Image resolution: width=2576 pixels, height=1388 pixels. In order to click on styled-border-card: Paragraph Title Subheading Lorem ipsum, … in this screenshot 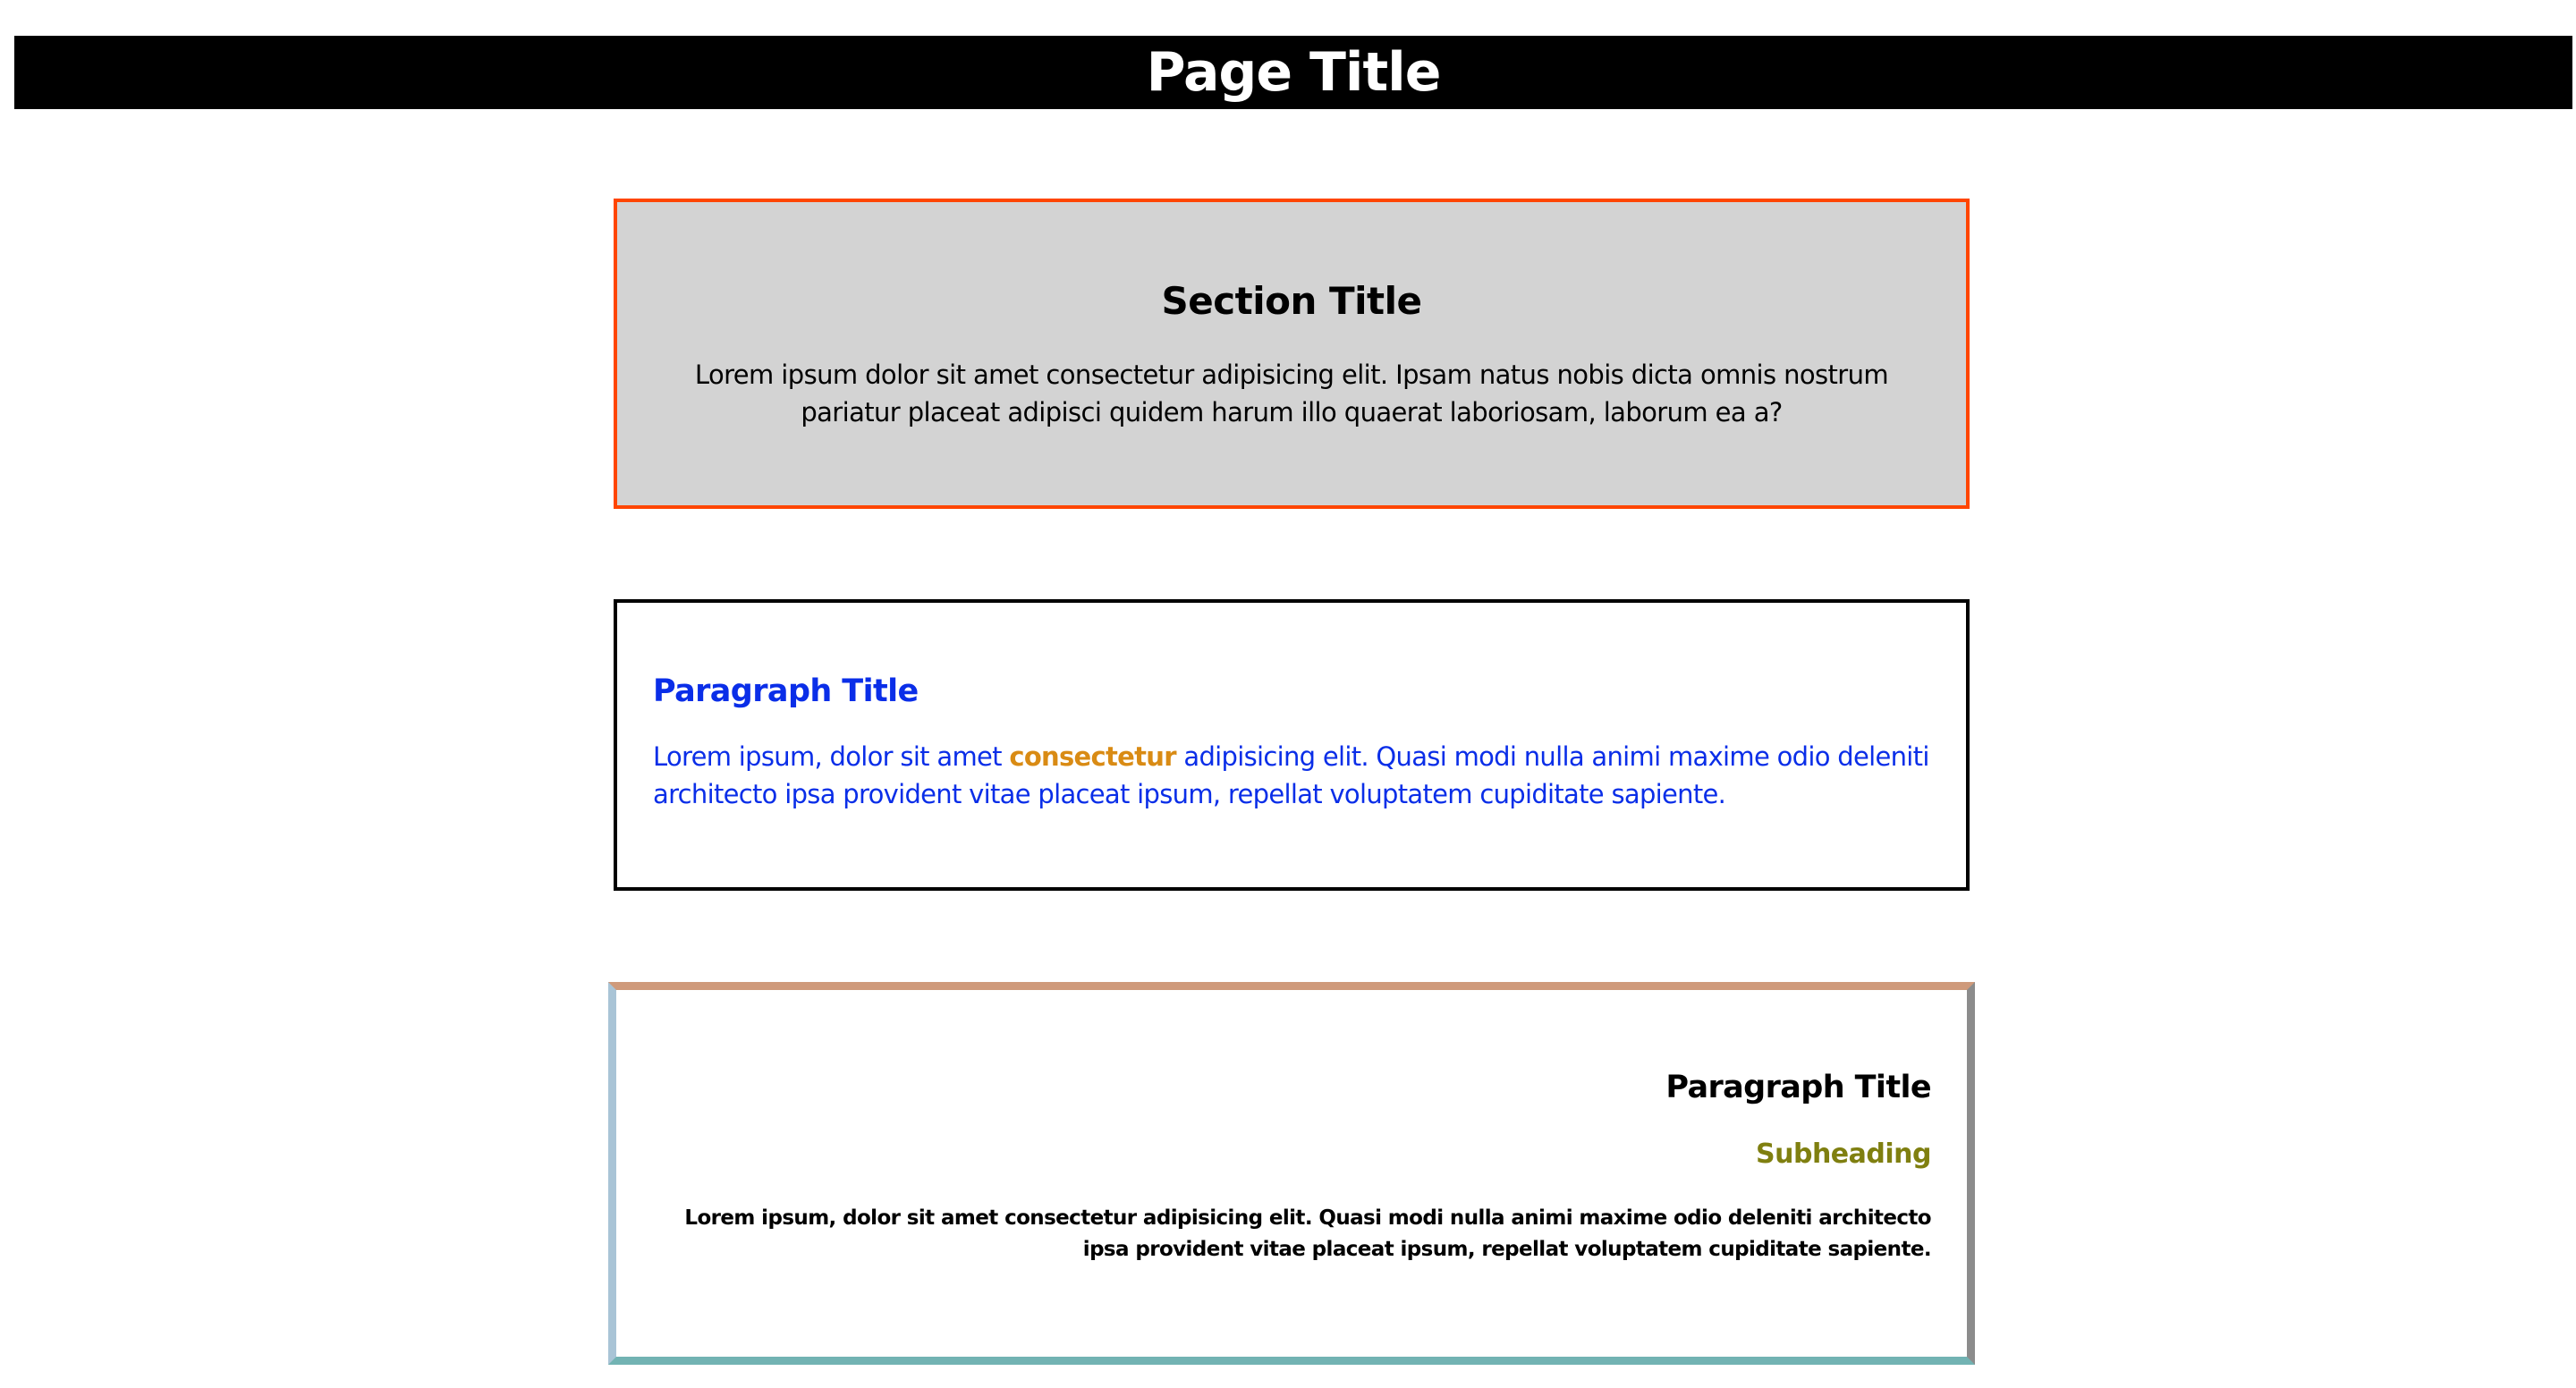, I will do `click(1291, 1173)`.